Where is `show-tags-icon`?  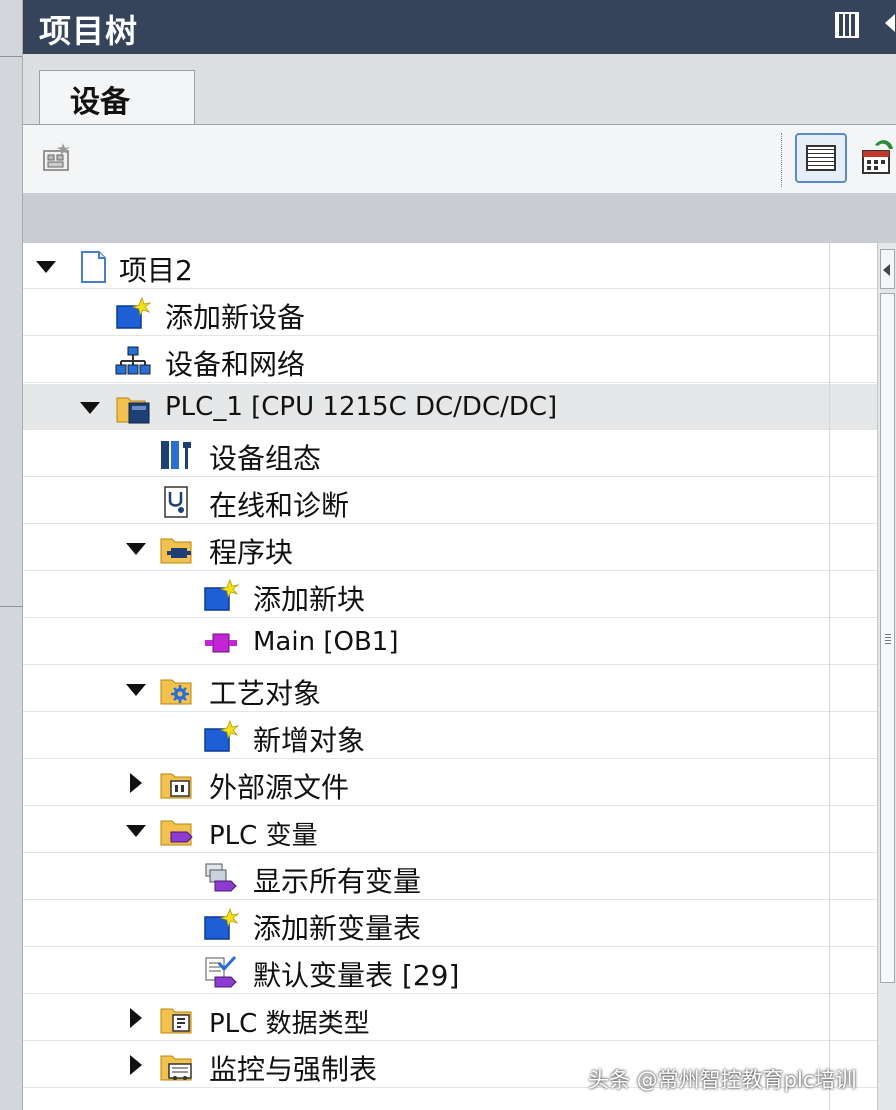 show-tags-icon is located at coordinates (221, 877).